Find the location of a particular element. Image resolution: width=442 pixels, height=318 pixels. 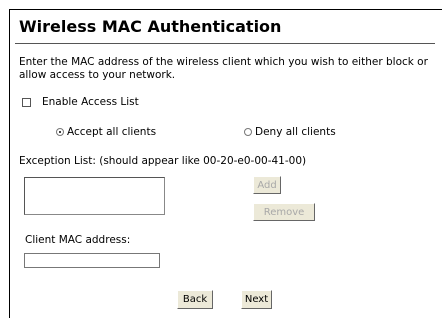

page-title: Wireless MAC Authentication is located at coordinates (150, 26).